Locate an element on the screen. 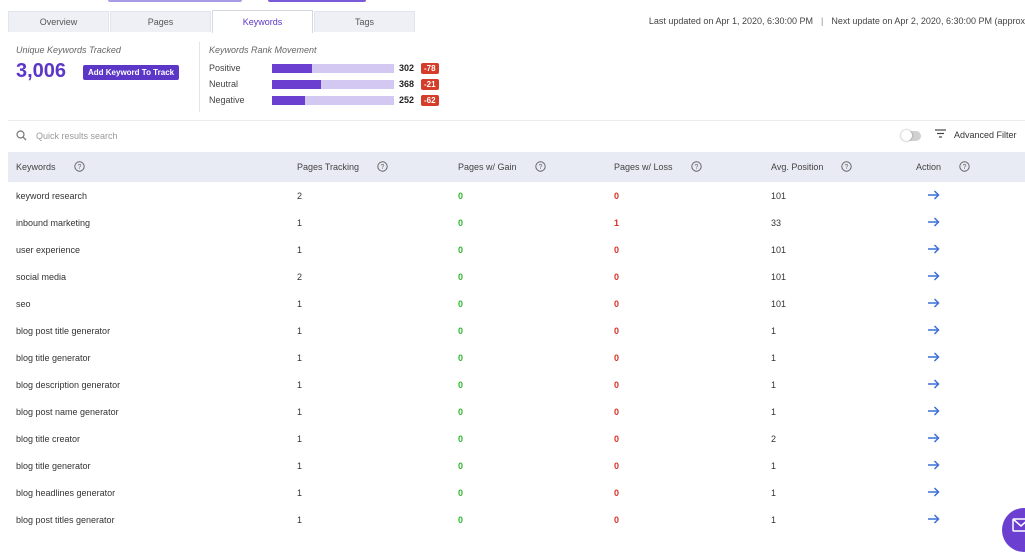 The image size is (1025, 552). rank-row-label: Negative is located at coordinates (227, 100).